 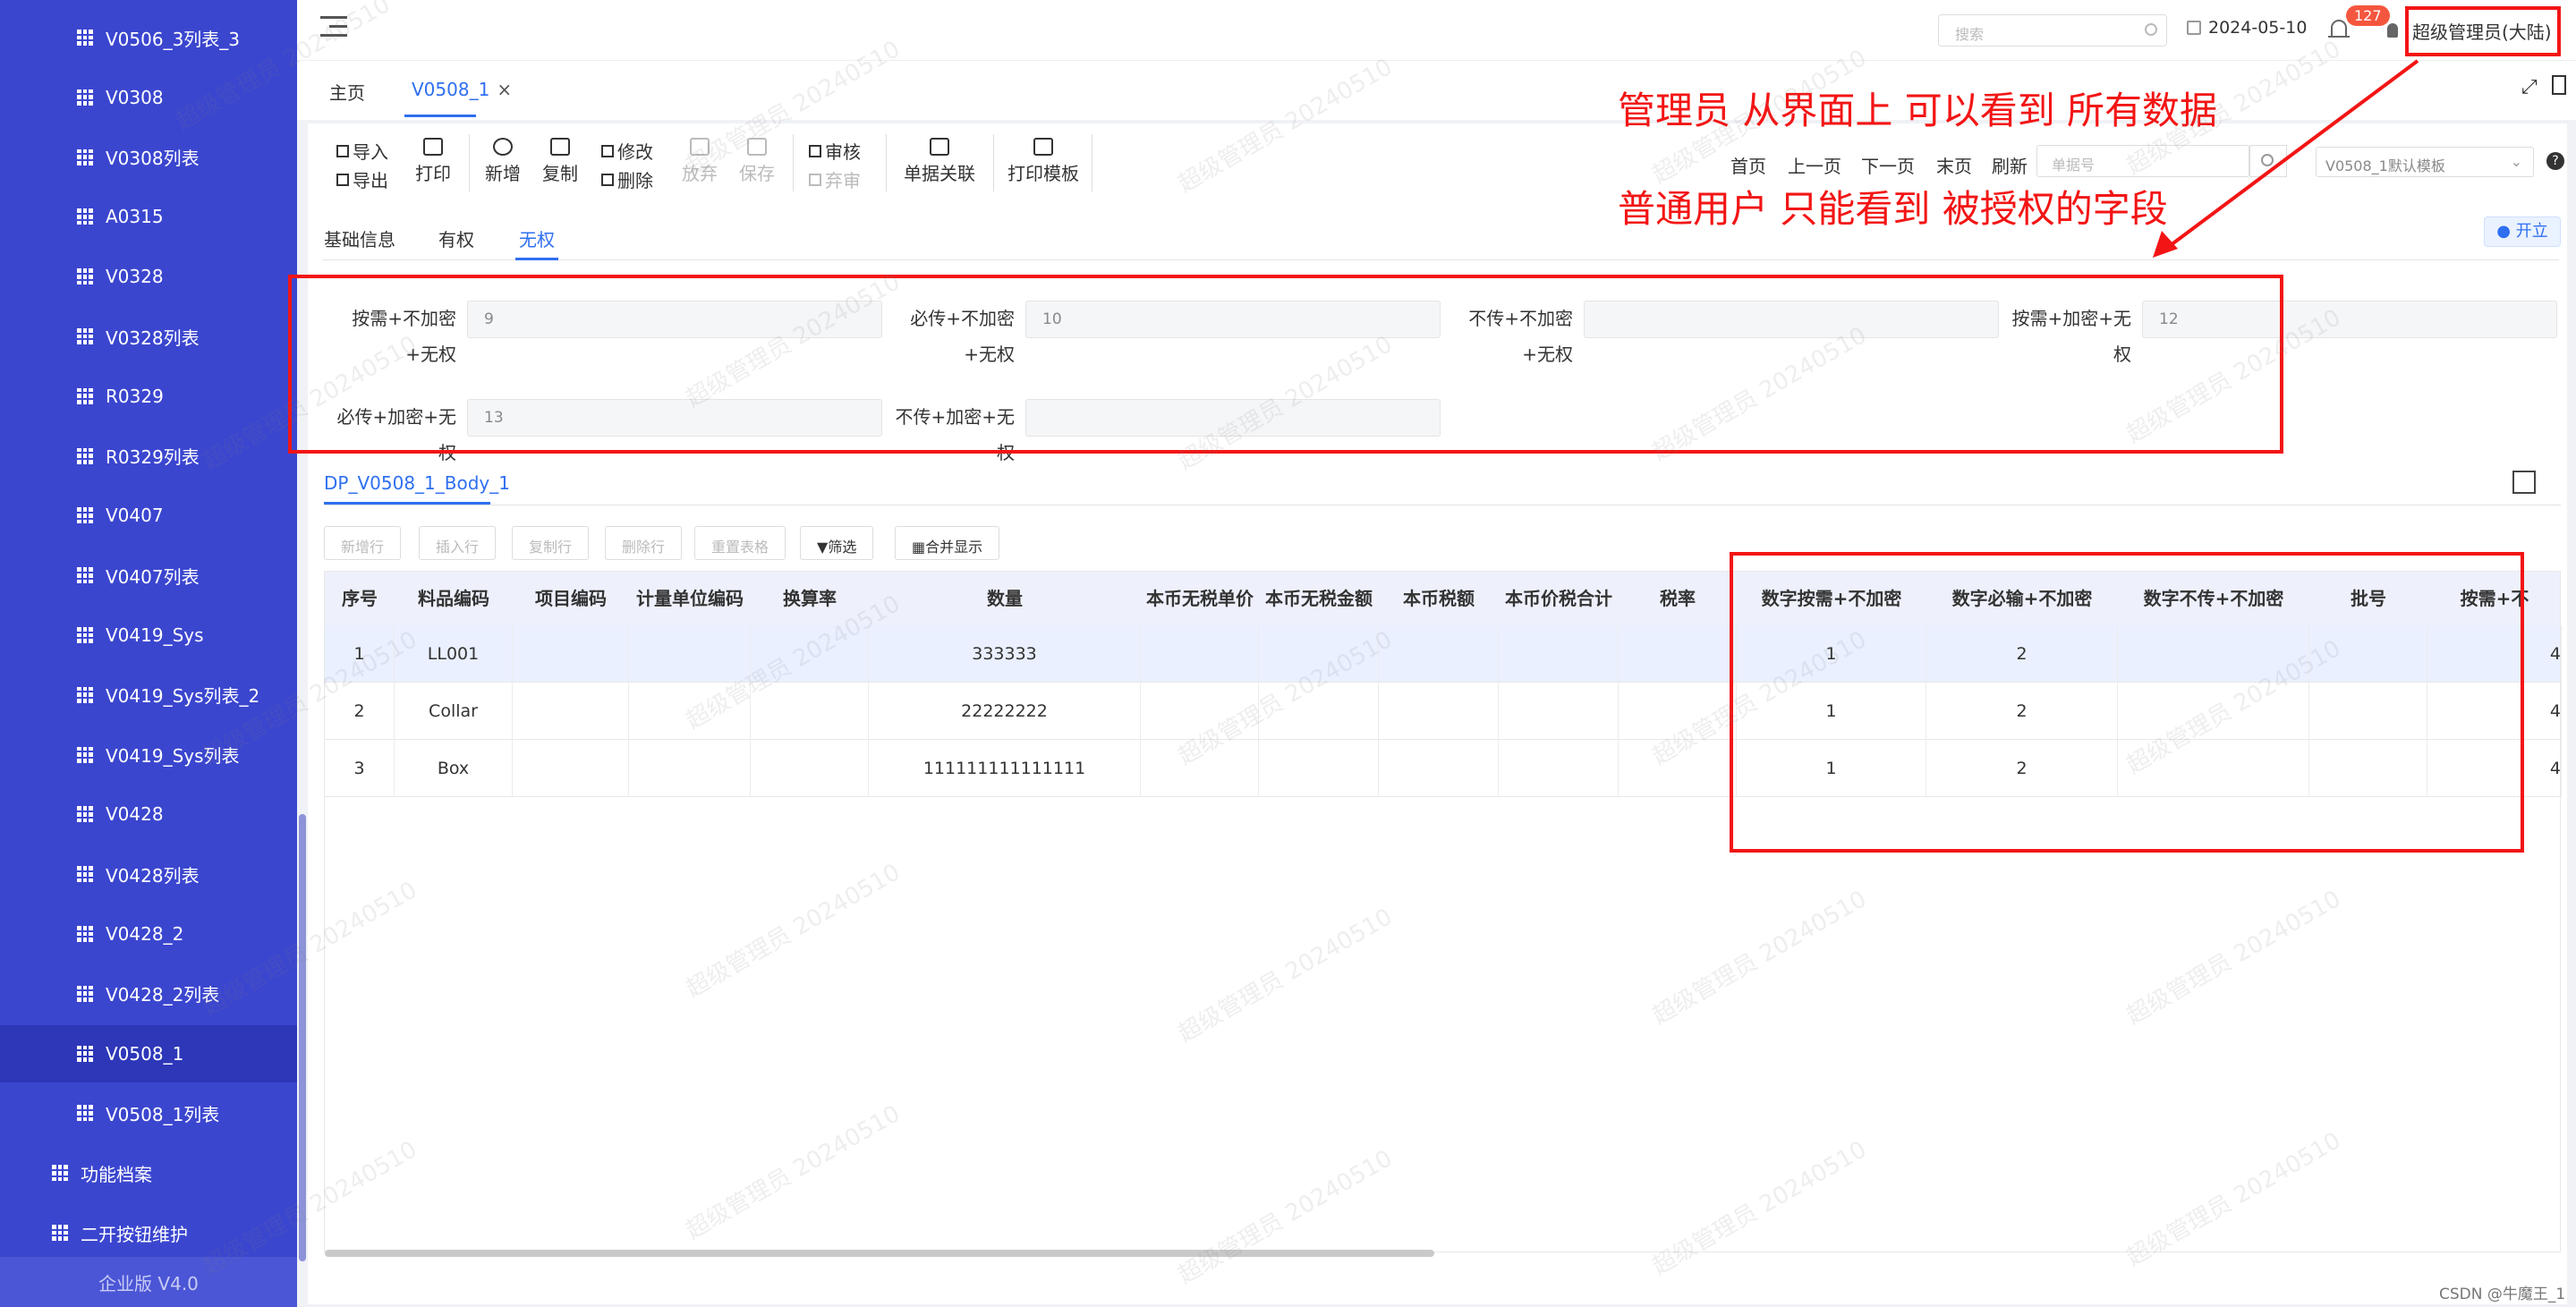 What do you see at coordinates (456, 238) in the screenshot?
I see `tab-authorized: 有权` at bounding box center [456, 238].